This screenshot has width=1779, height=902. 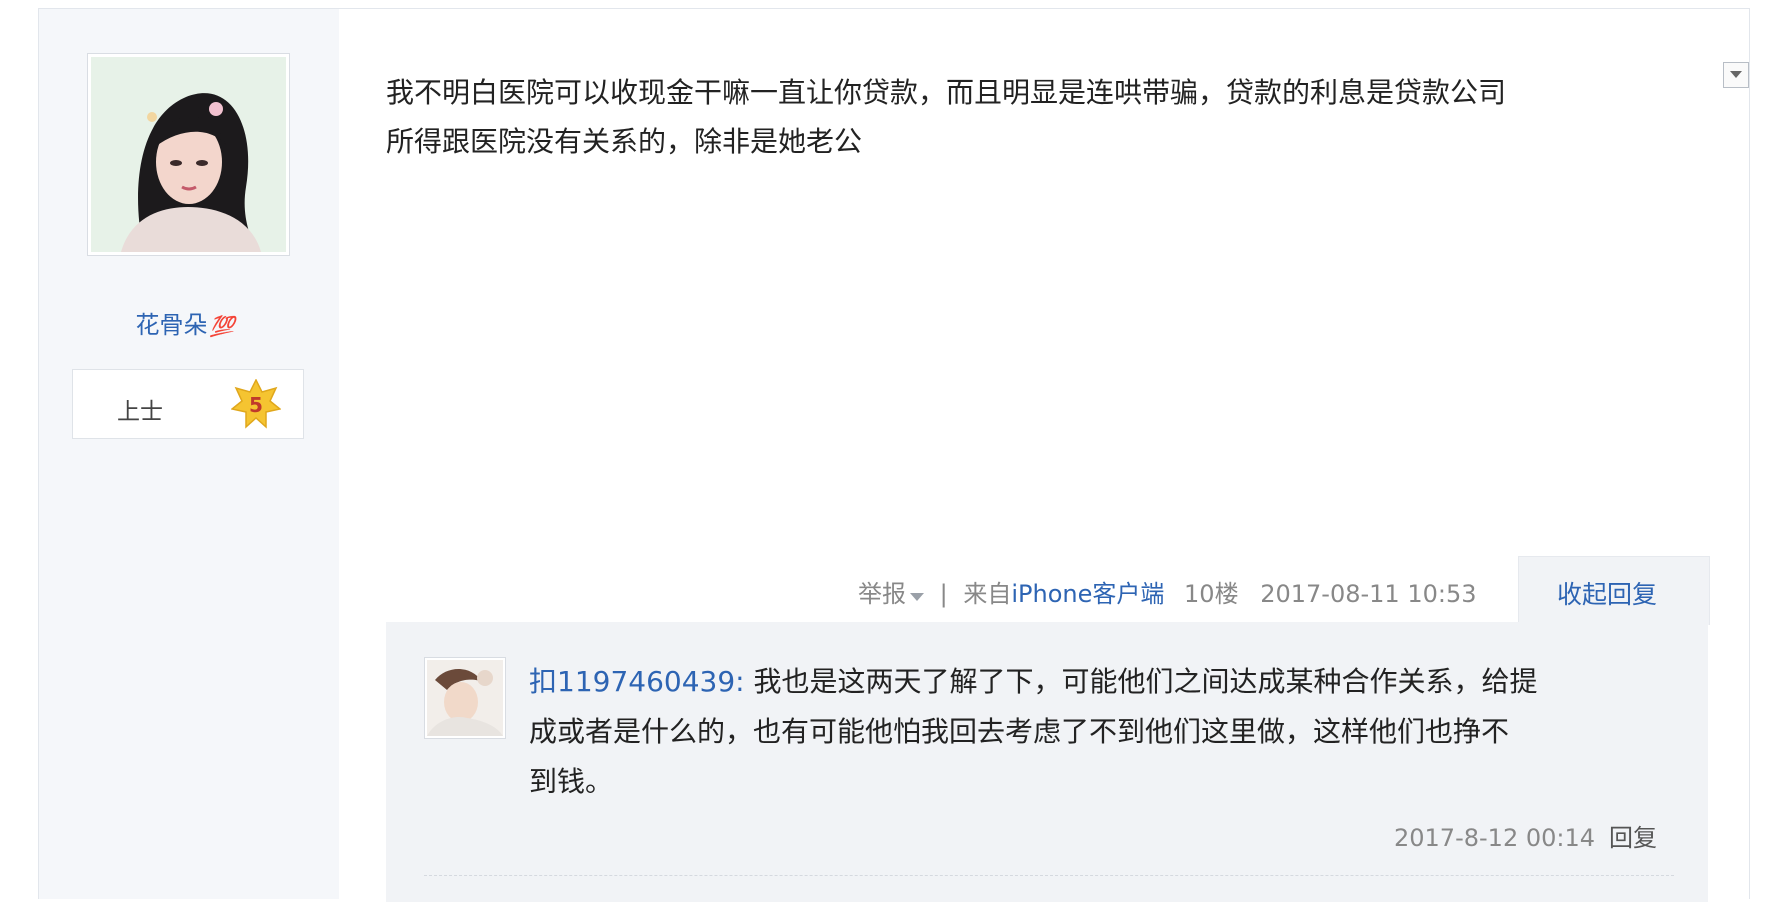 I want to click on reply-line: 到钱。, so click(x=571, y=781).